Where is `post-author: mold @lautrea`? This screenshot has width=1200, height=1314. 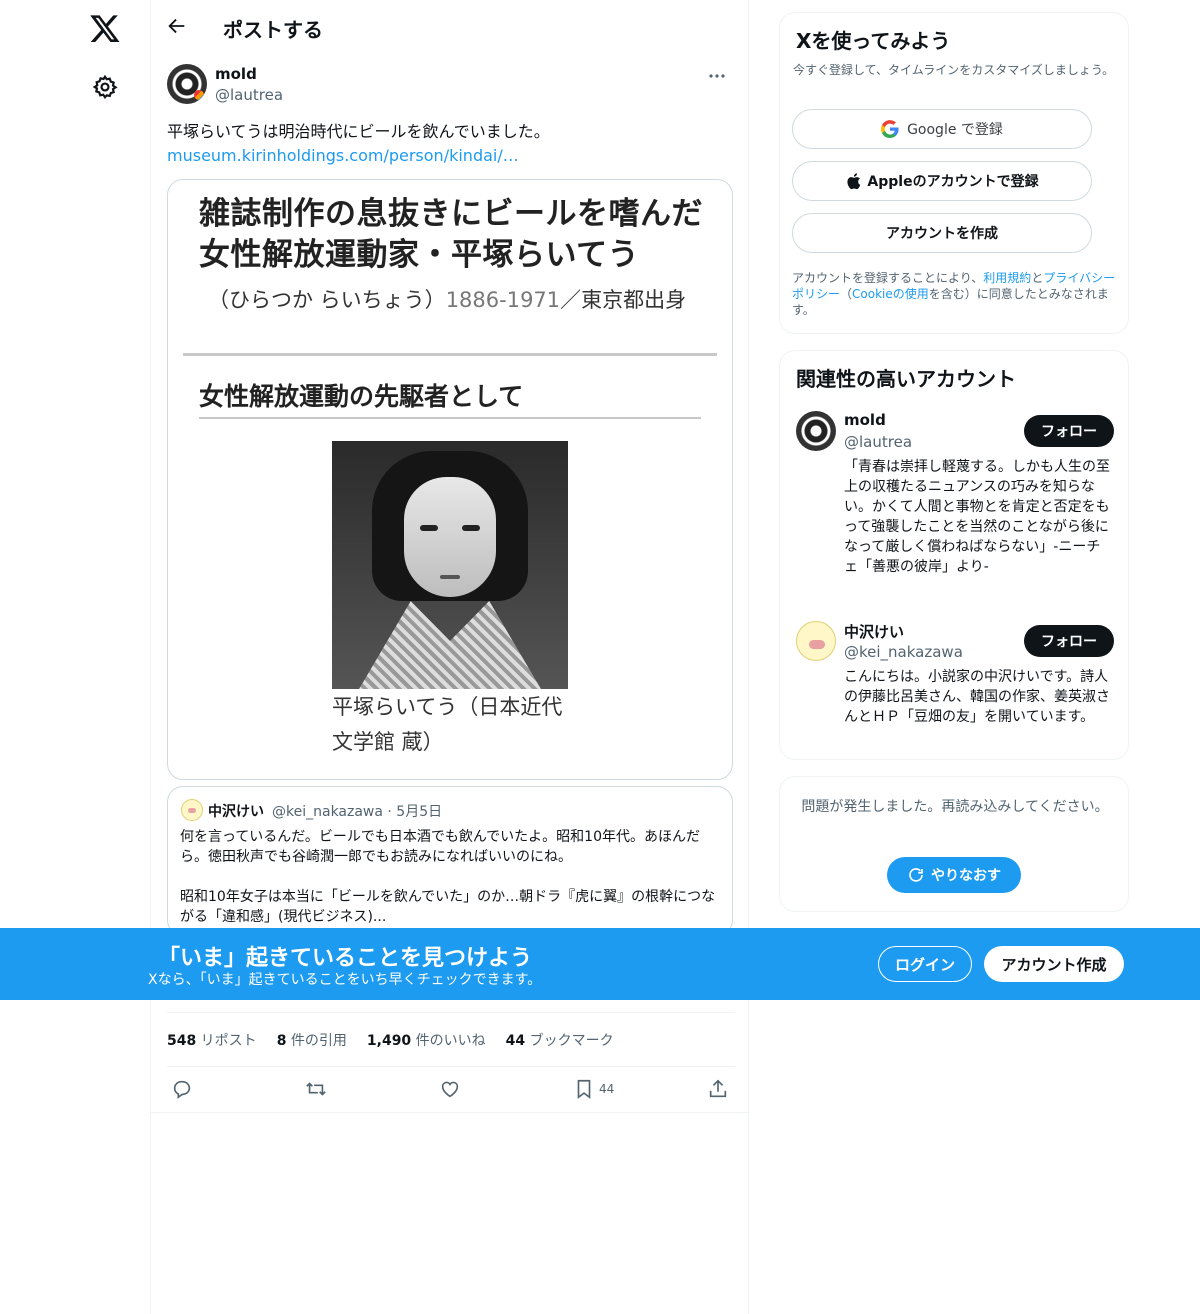
post-author: mold @lautrea is located at coordinates (451, 86).